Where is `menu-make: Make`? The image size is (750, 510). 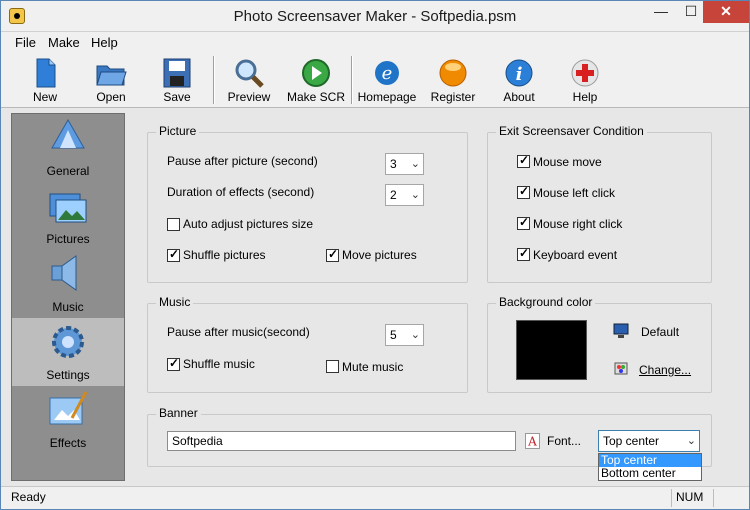
menu-make: Make is located at coordinates (64, 42).